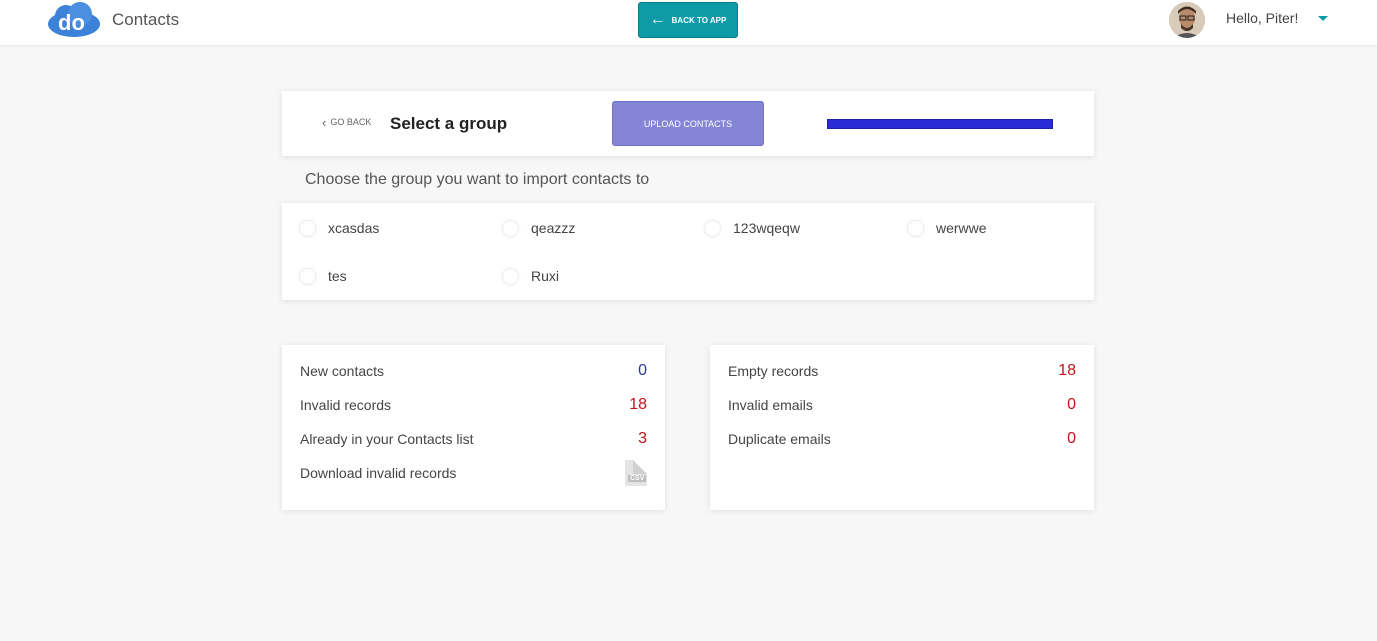 Image resolution: width=1377 pixels, height=641 pixels. Describe the element at coordinates (770, 405) in the screenshot. I see `stat-label: Invalid emails` at that location.